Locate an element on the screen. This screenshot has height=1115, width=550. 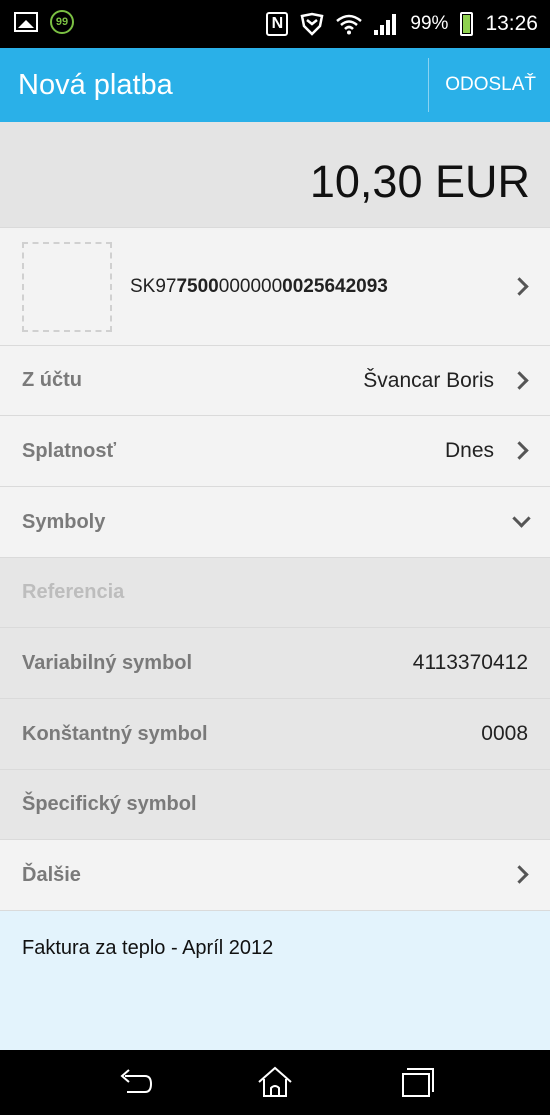
home-button-icon is located at coordinates (275, 1082).